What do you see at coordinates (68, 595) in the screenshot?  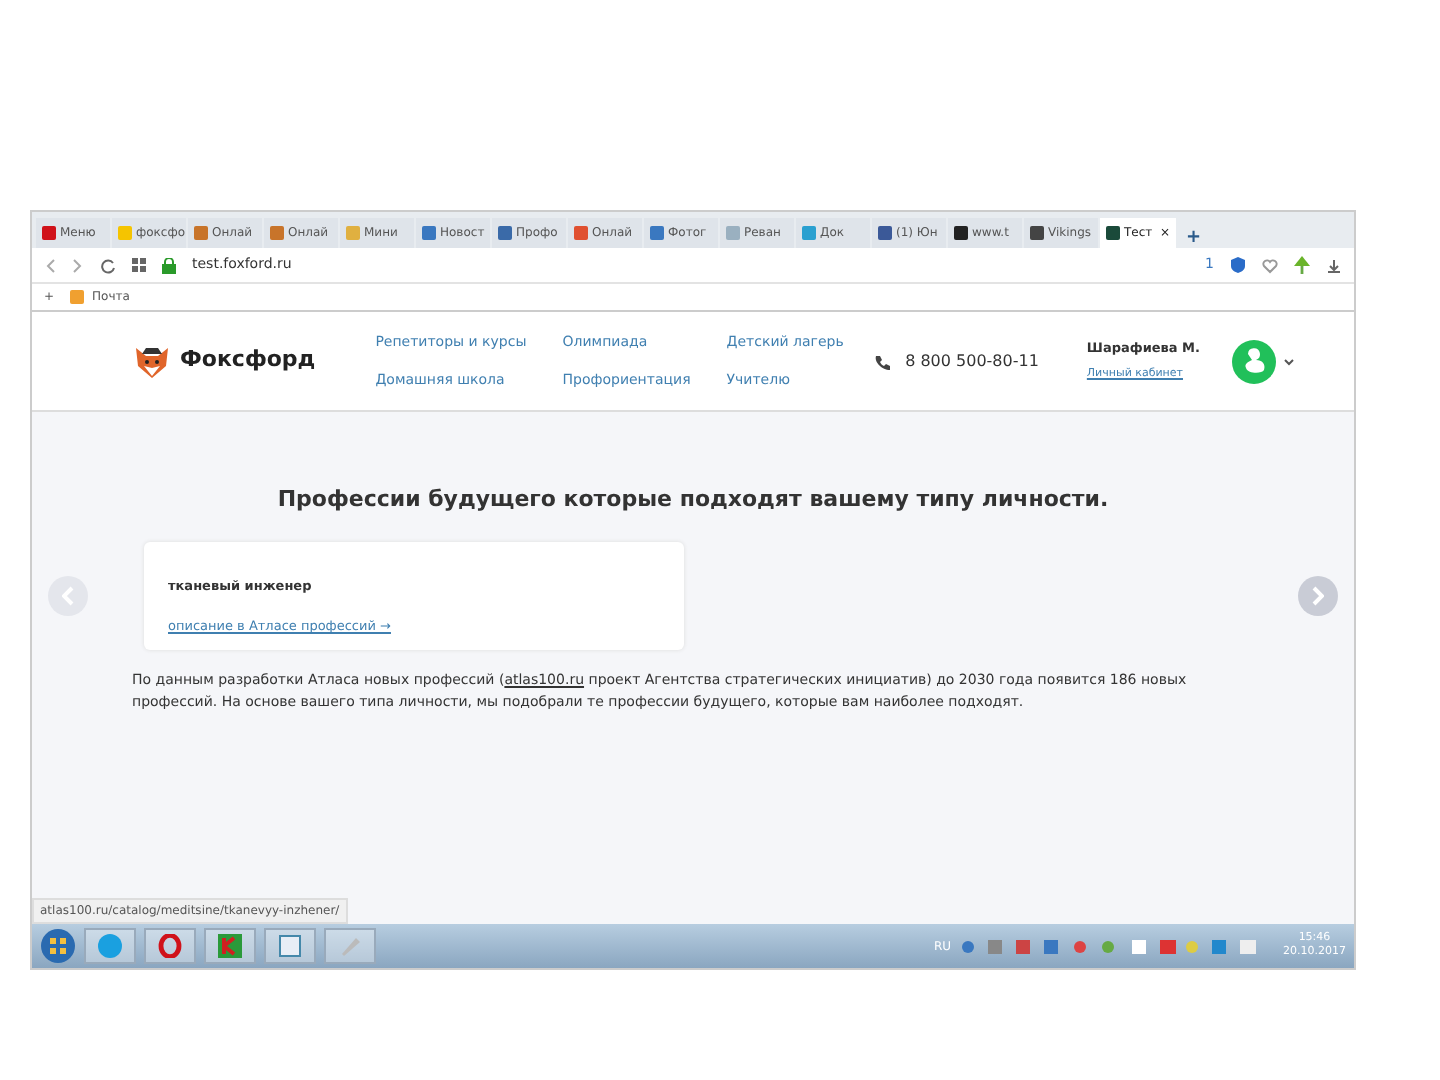 I see `chevron-left-icon` at bounding box center [68, 595].